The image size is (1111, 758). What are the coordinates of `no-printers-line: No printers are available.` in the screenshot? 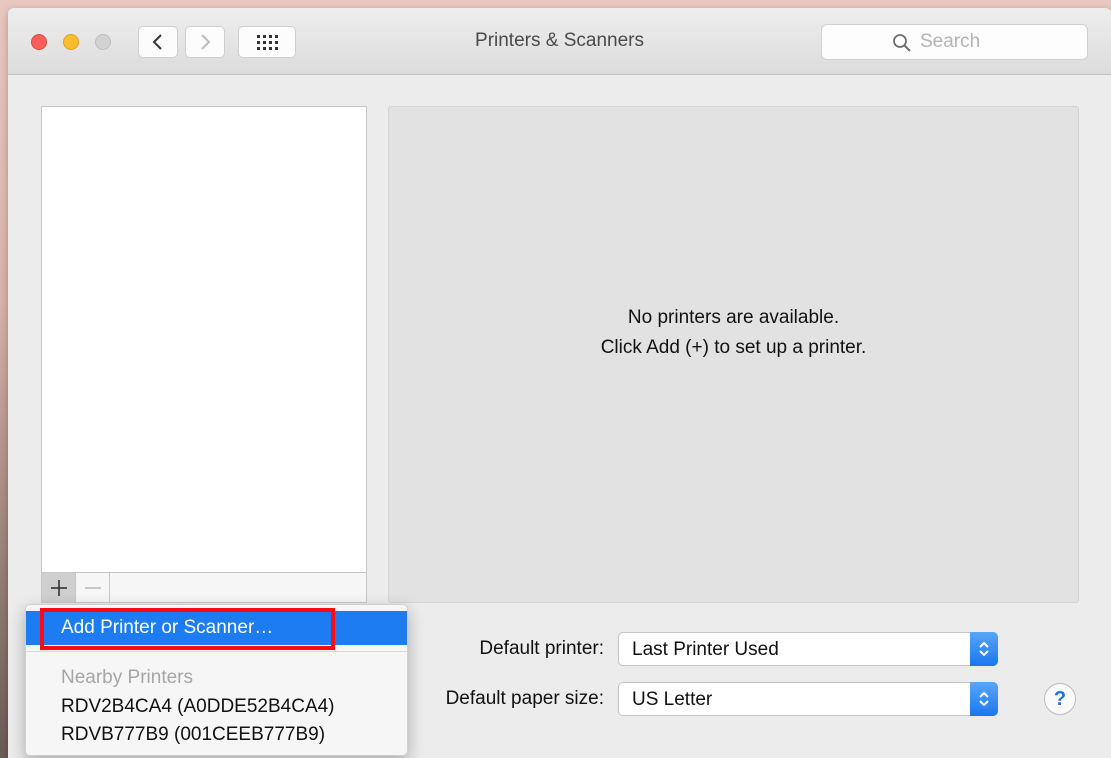 It's located at (733, 317).